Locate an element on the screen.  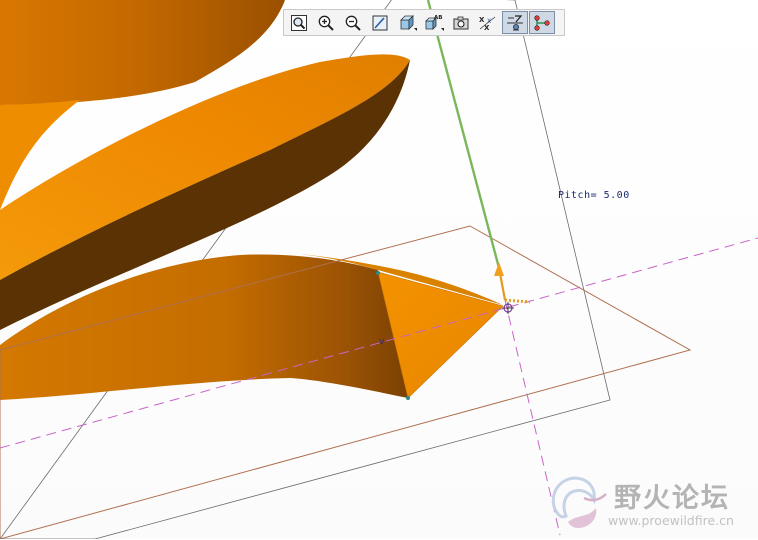
repaint-icon is located at coordinates (380, 22).